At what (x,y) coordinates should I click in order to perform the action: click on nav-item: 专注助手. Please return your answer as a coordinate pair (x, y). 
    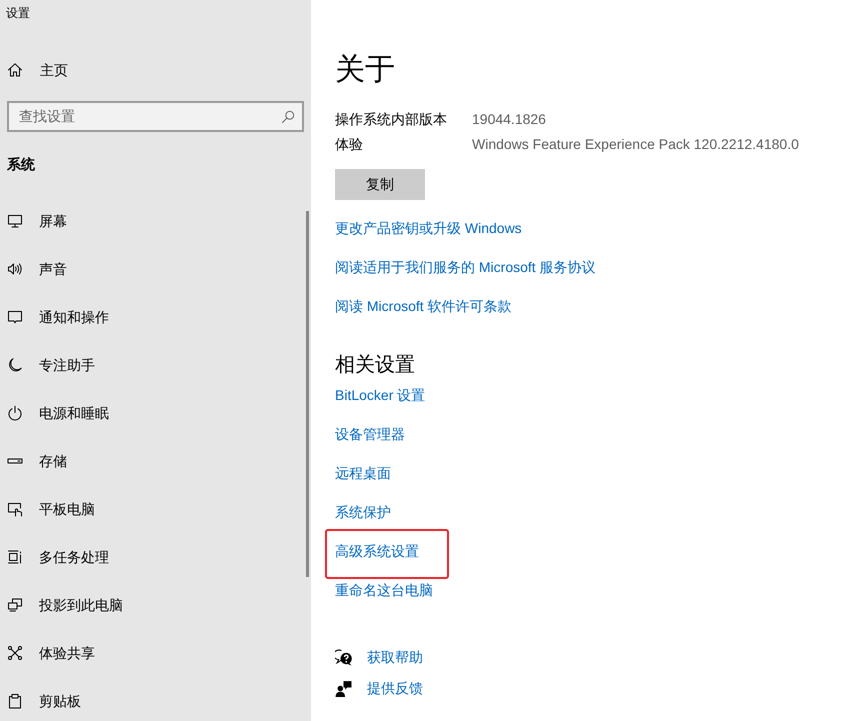
    Looking at the image, I should click on (155, 365).